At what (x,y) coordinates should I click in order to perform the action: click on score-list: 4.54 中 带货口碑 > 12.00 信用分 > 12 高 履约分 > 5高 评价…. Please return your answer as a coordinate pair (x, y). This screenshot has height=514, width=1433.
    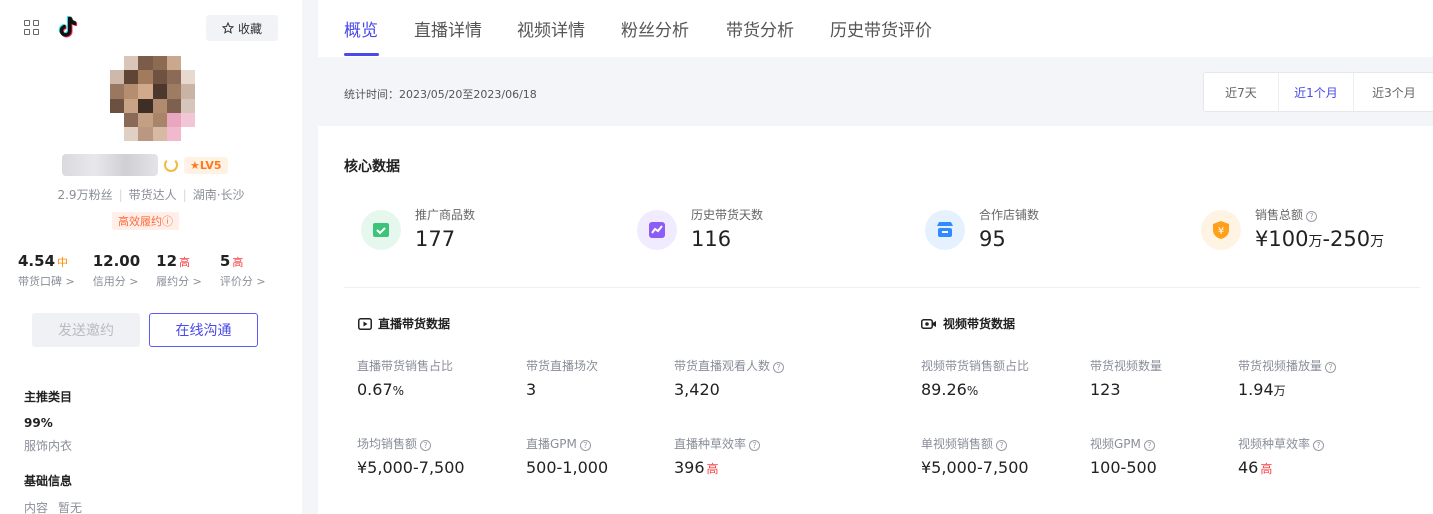
    Looking at the image, I should click on (151, 270).